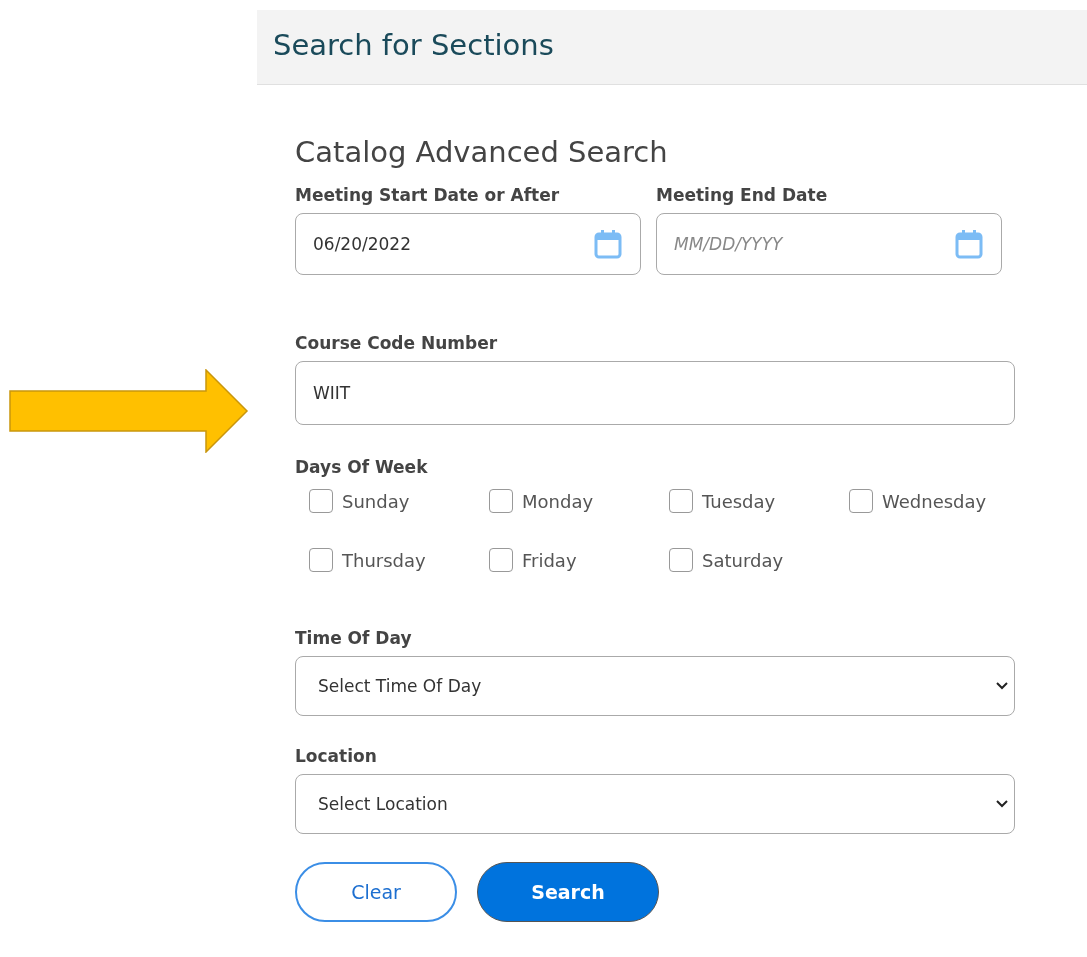  Describe the element at coordinates (829, 244) in the screenshot. I see `end-date-field: MM/DD/YYYY` at that location.